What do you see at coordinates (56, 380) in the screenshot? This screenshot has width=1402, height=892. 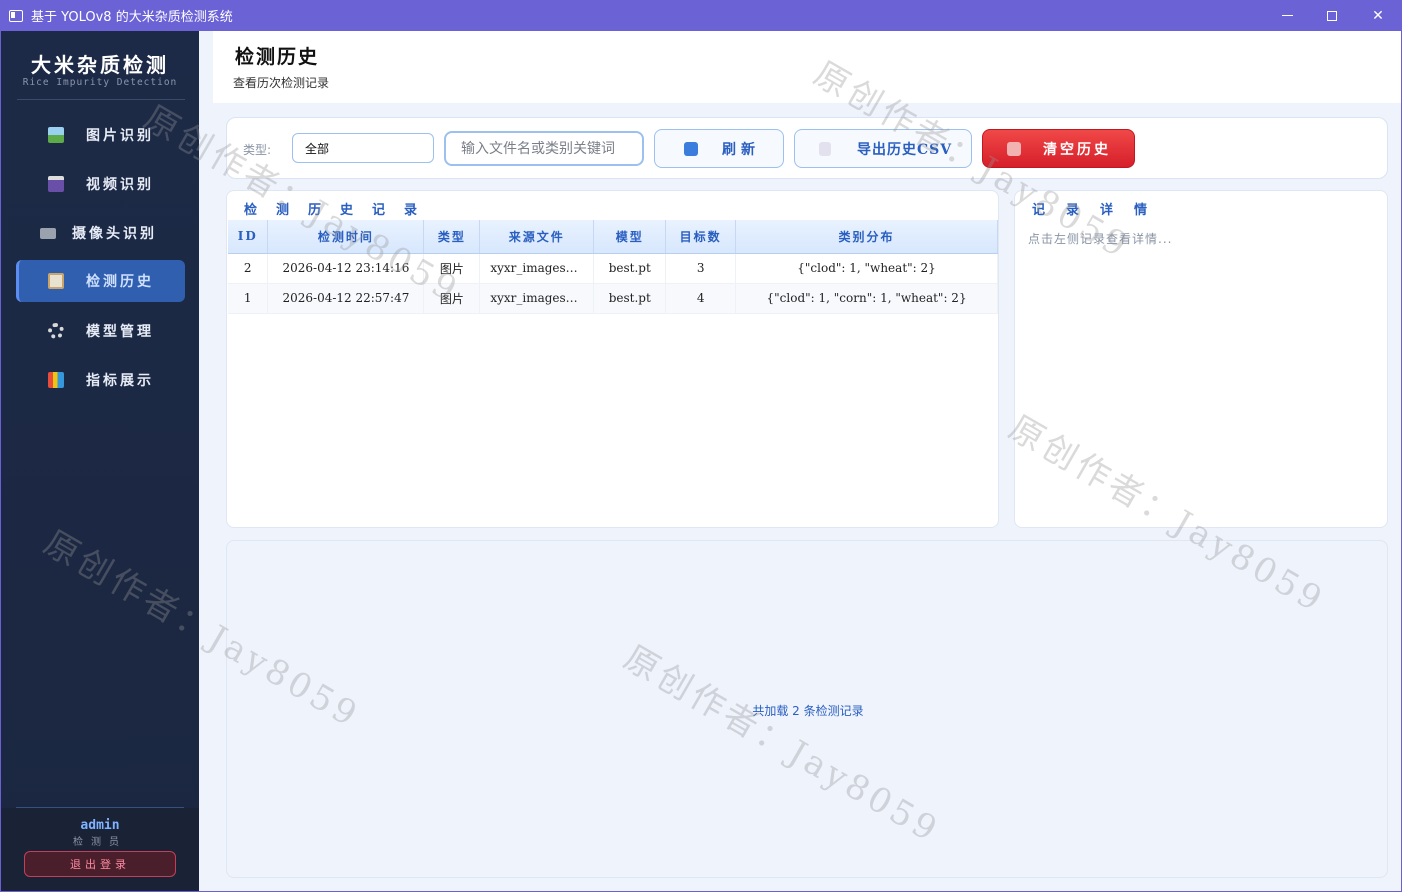 I see `chart-icon` at bounding box center [56, 380].